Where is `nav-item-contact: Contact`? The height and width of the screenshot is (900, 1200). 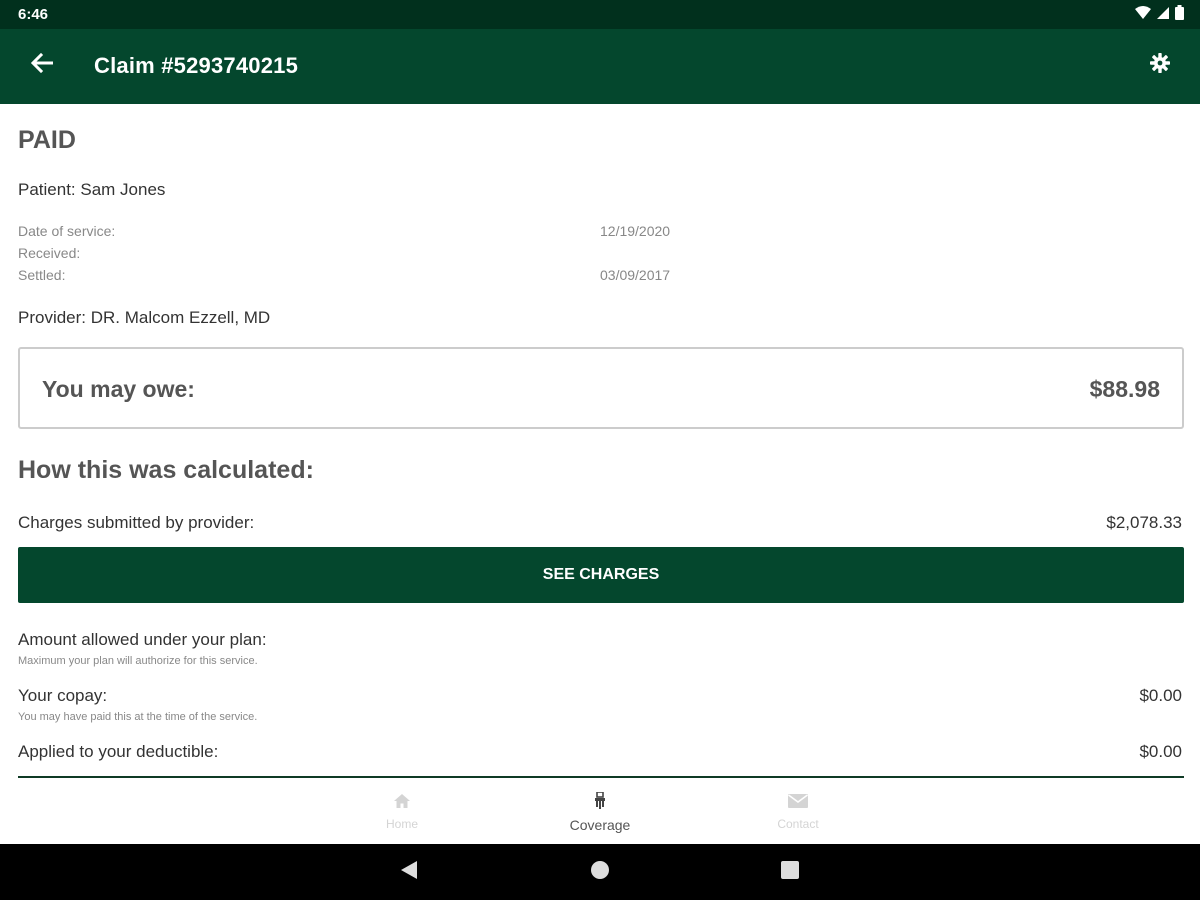 nav-item-contact: Contact is located at coordinates (798, 810).